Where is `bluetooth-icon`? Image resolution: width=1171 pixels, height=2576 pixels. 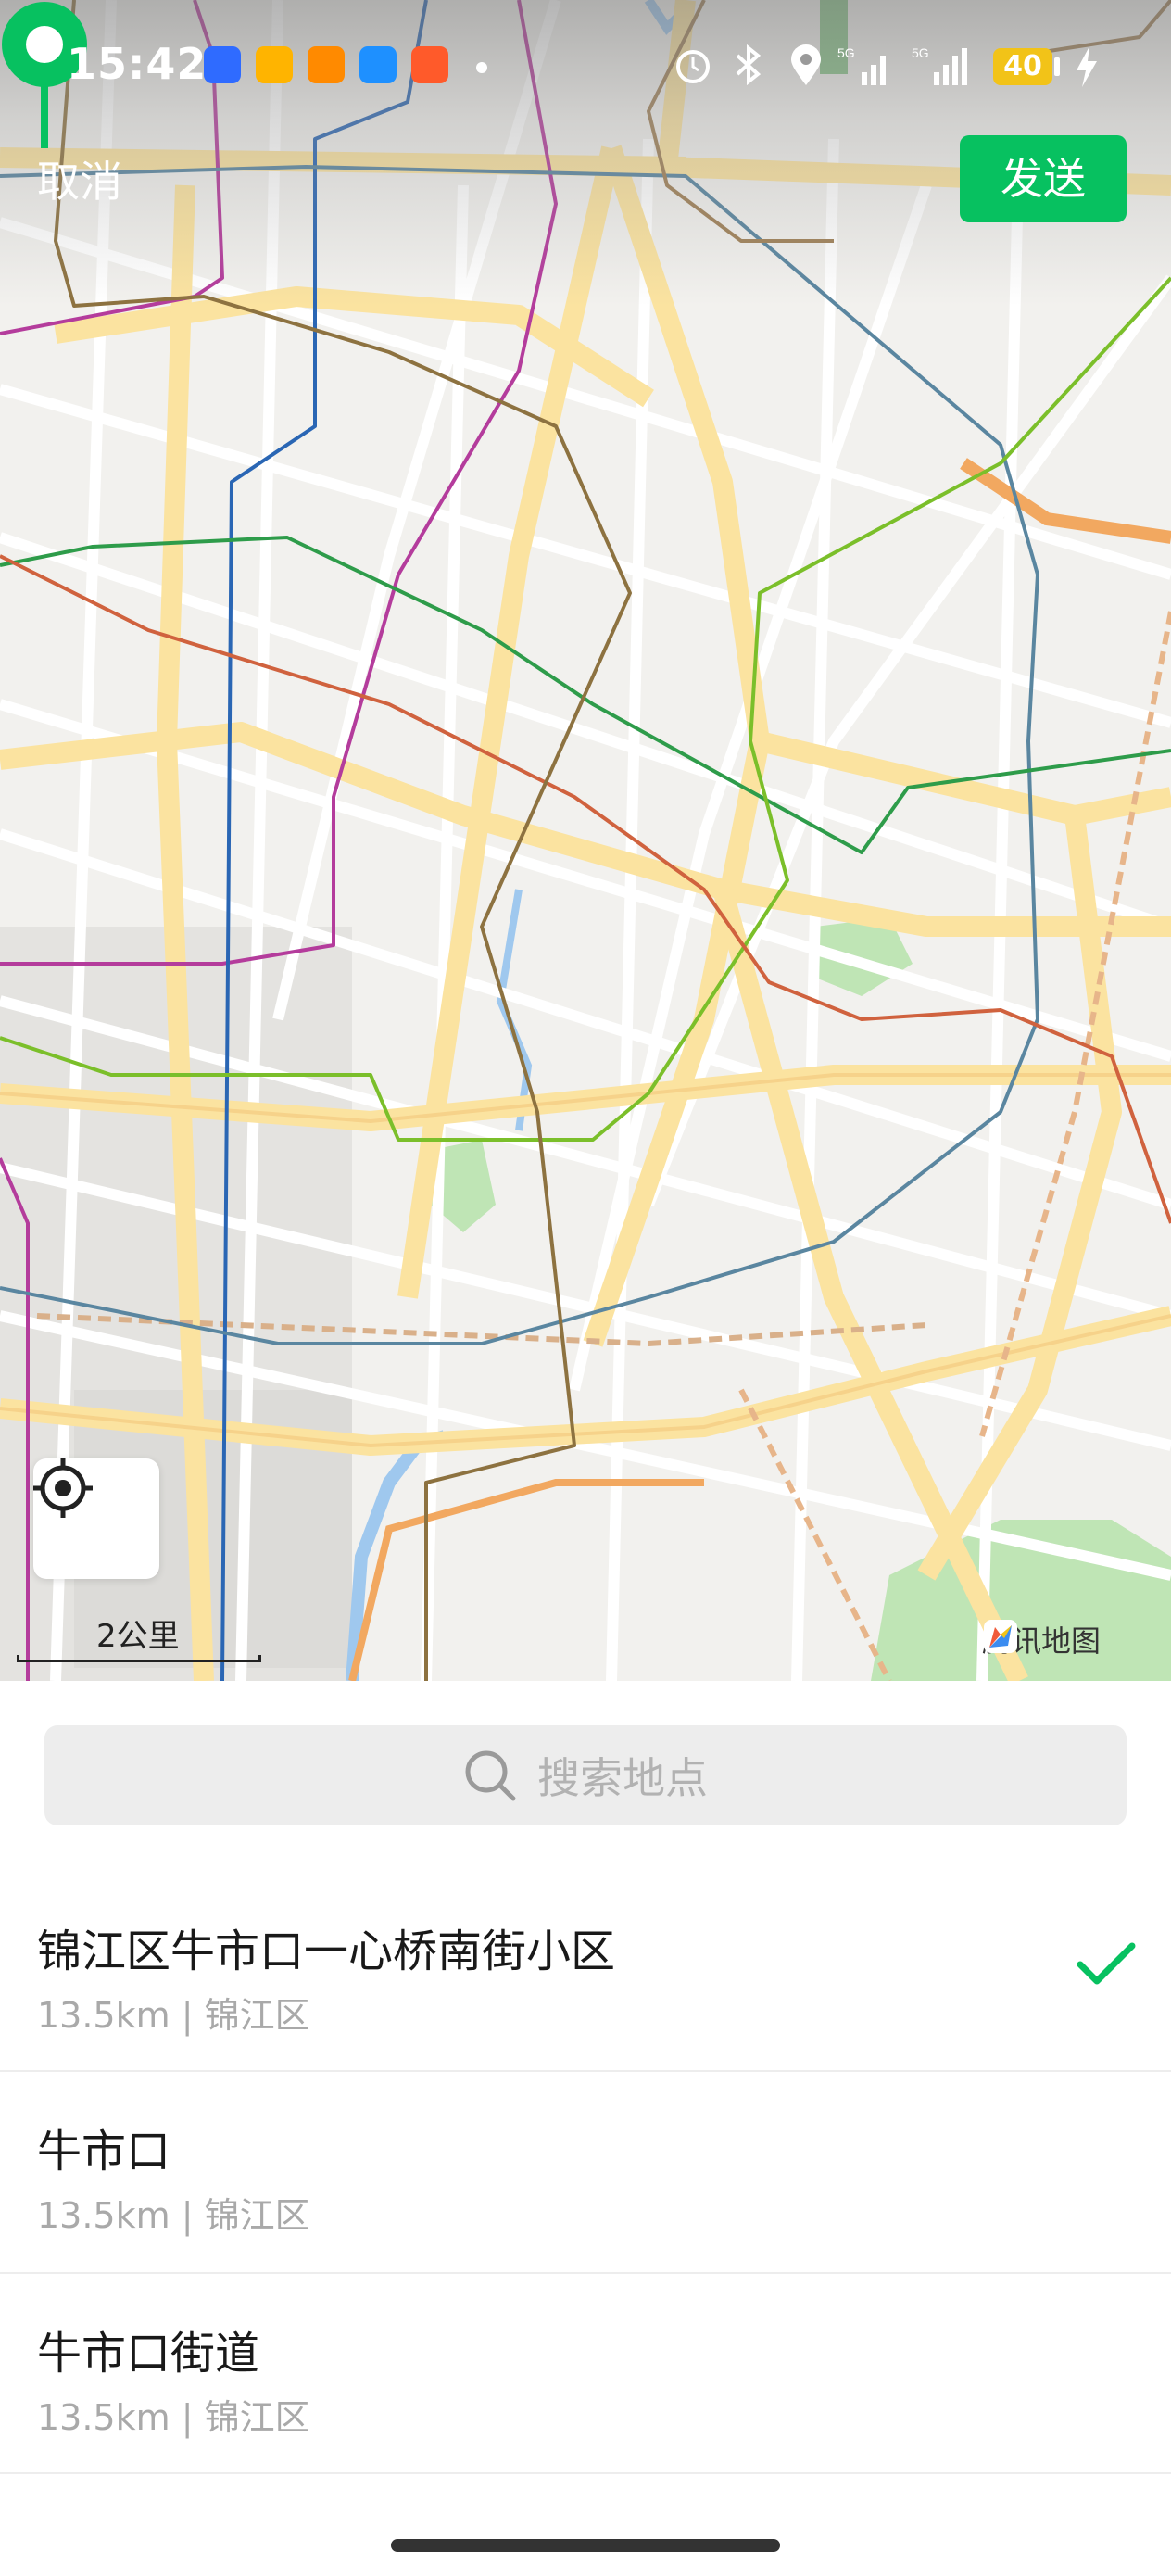 bluetooth-icon is located at coordinates (749, 64).